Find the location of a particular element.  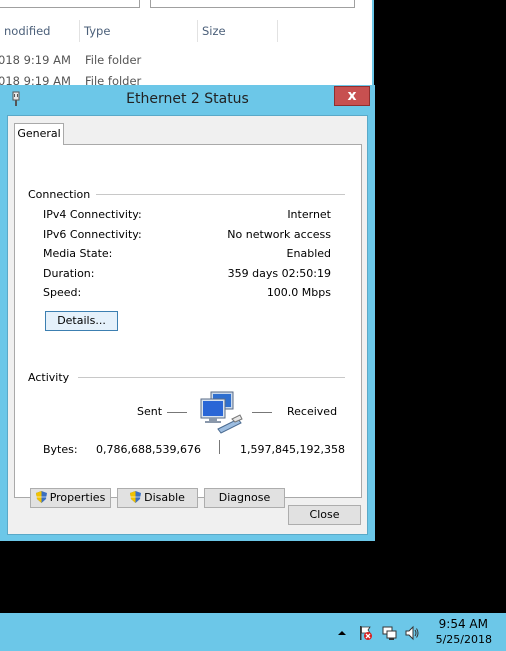

bytes-received-value: 1,597,845,192,358 is located at coordinates (292, 449).